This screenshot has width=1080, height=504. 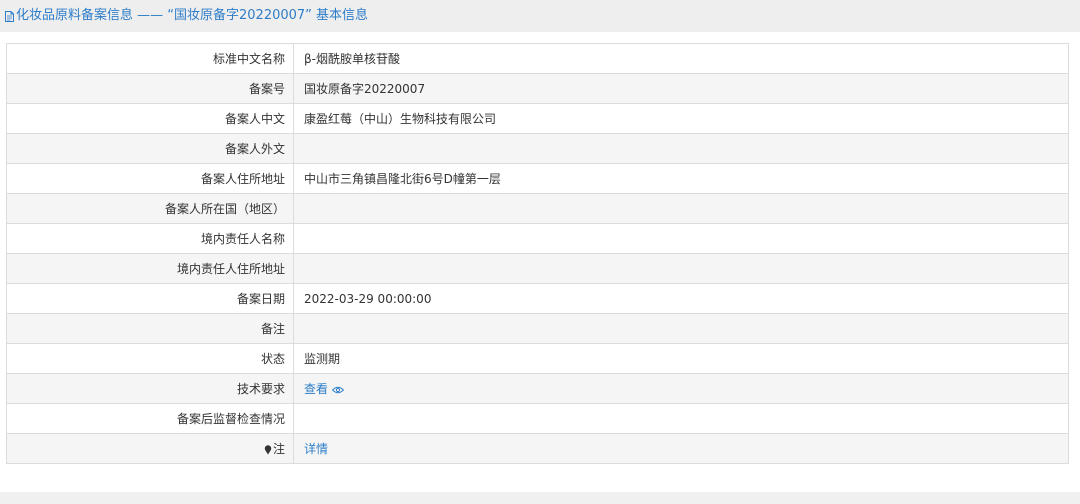 I want to click on row-label: 境内责任人名称, so click(x=150, y=238).